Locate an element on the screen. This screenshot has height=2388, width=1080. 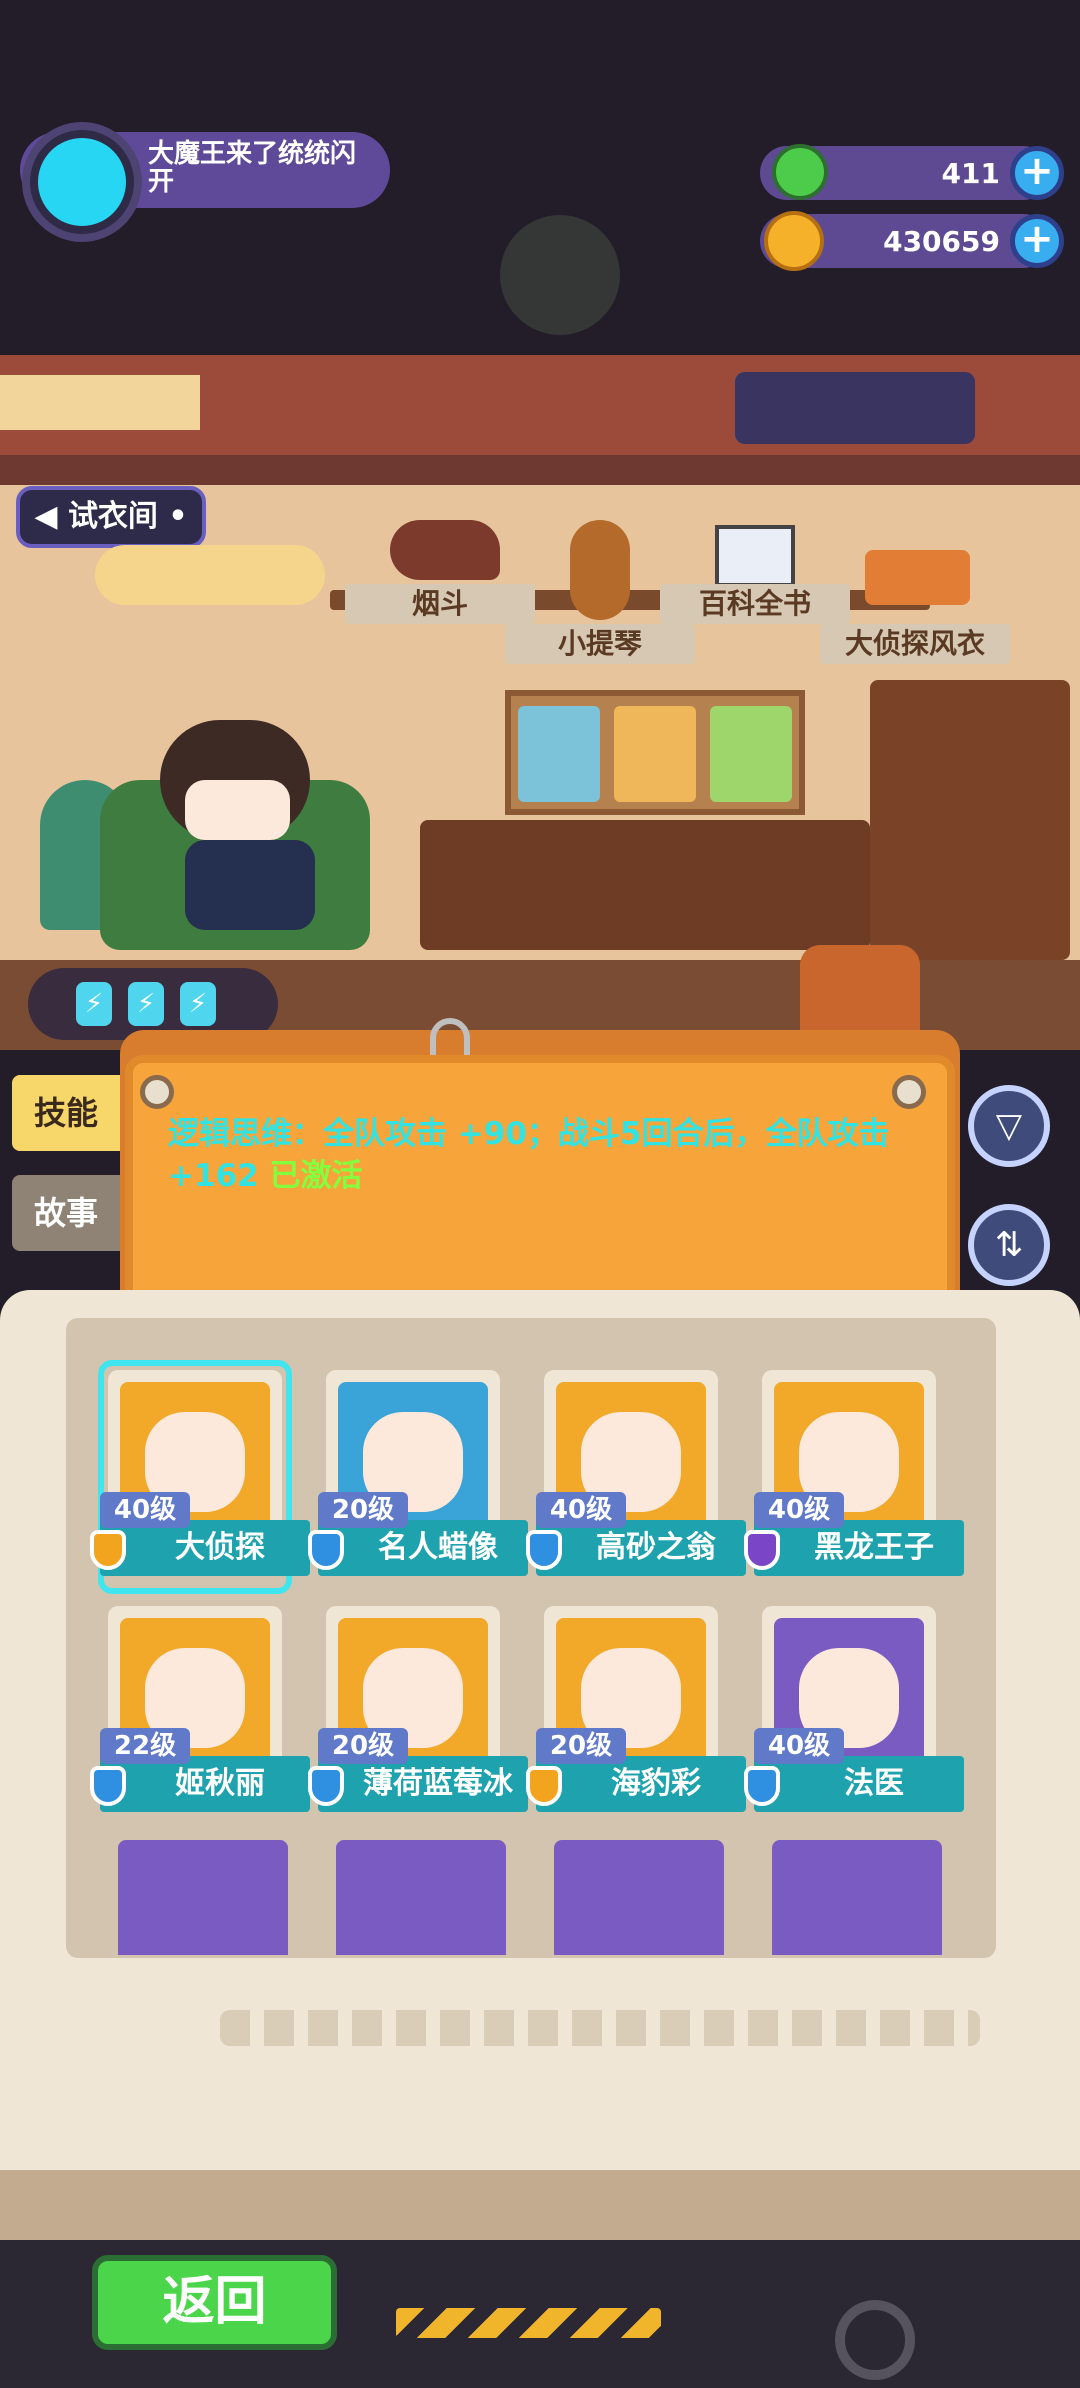
wardrobe-button: ◀ 试衣间 • is located at coordinates (111, 517).